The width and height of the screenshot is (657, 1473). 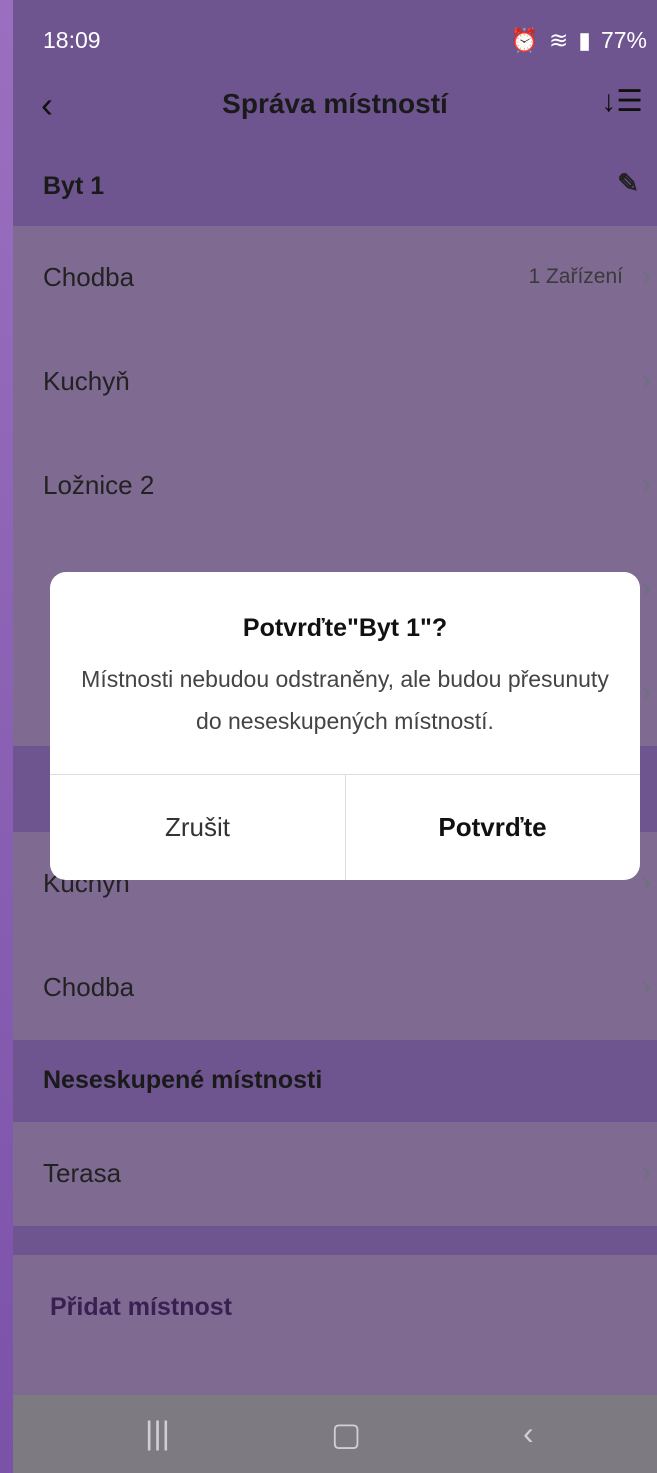 What do you see at coordinates (623, 40) in the screenshot?
I see `battery-percent: 77%` at bounding box center [623, 40].